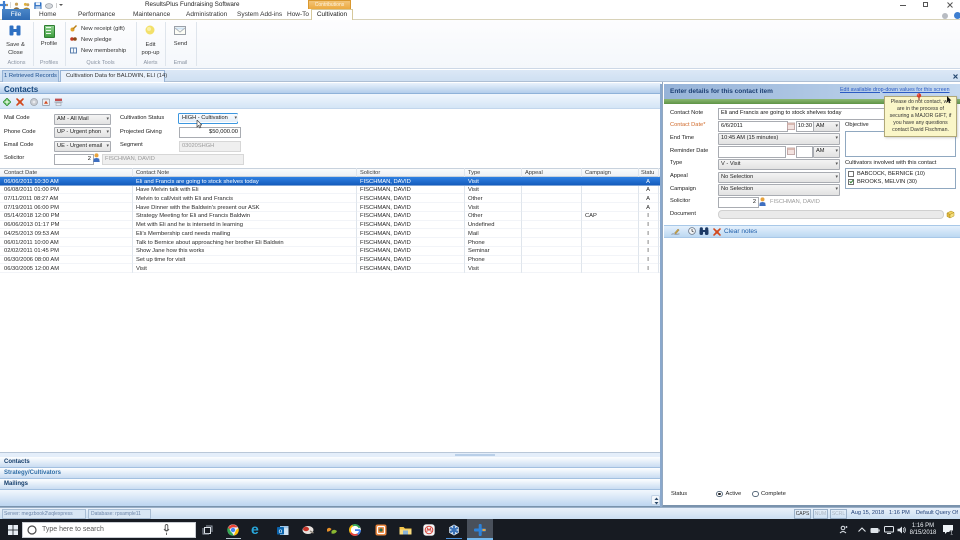 This screenshot has width=960, height=540. Describe the element at coordinates (951, 532) in the screenshot. I see `svg-text: 1` at that location.